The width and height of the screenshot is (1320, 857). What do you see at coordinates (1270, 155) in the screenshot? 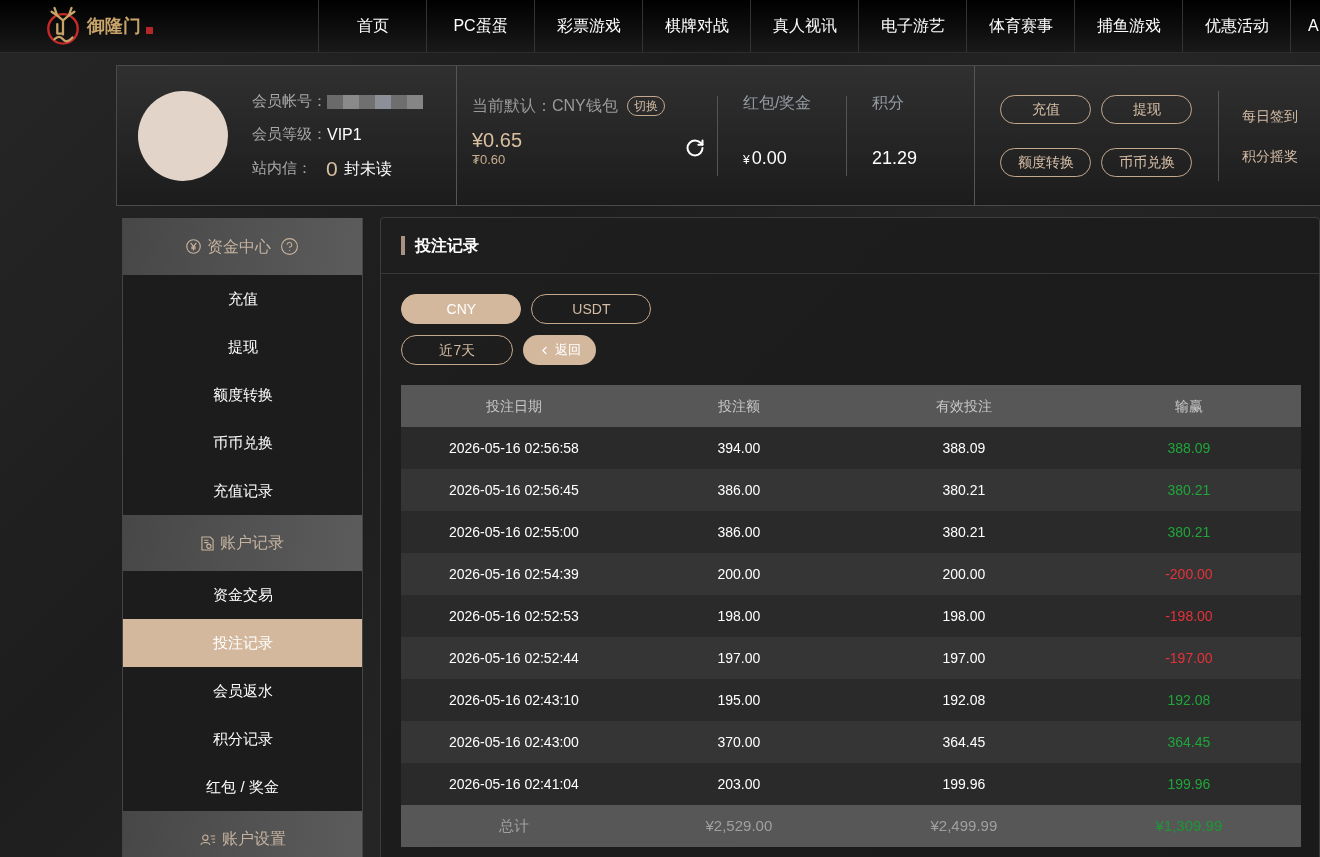
I see `quick-link: 积分摇奖` at bounding box center [1270, 155].